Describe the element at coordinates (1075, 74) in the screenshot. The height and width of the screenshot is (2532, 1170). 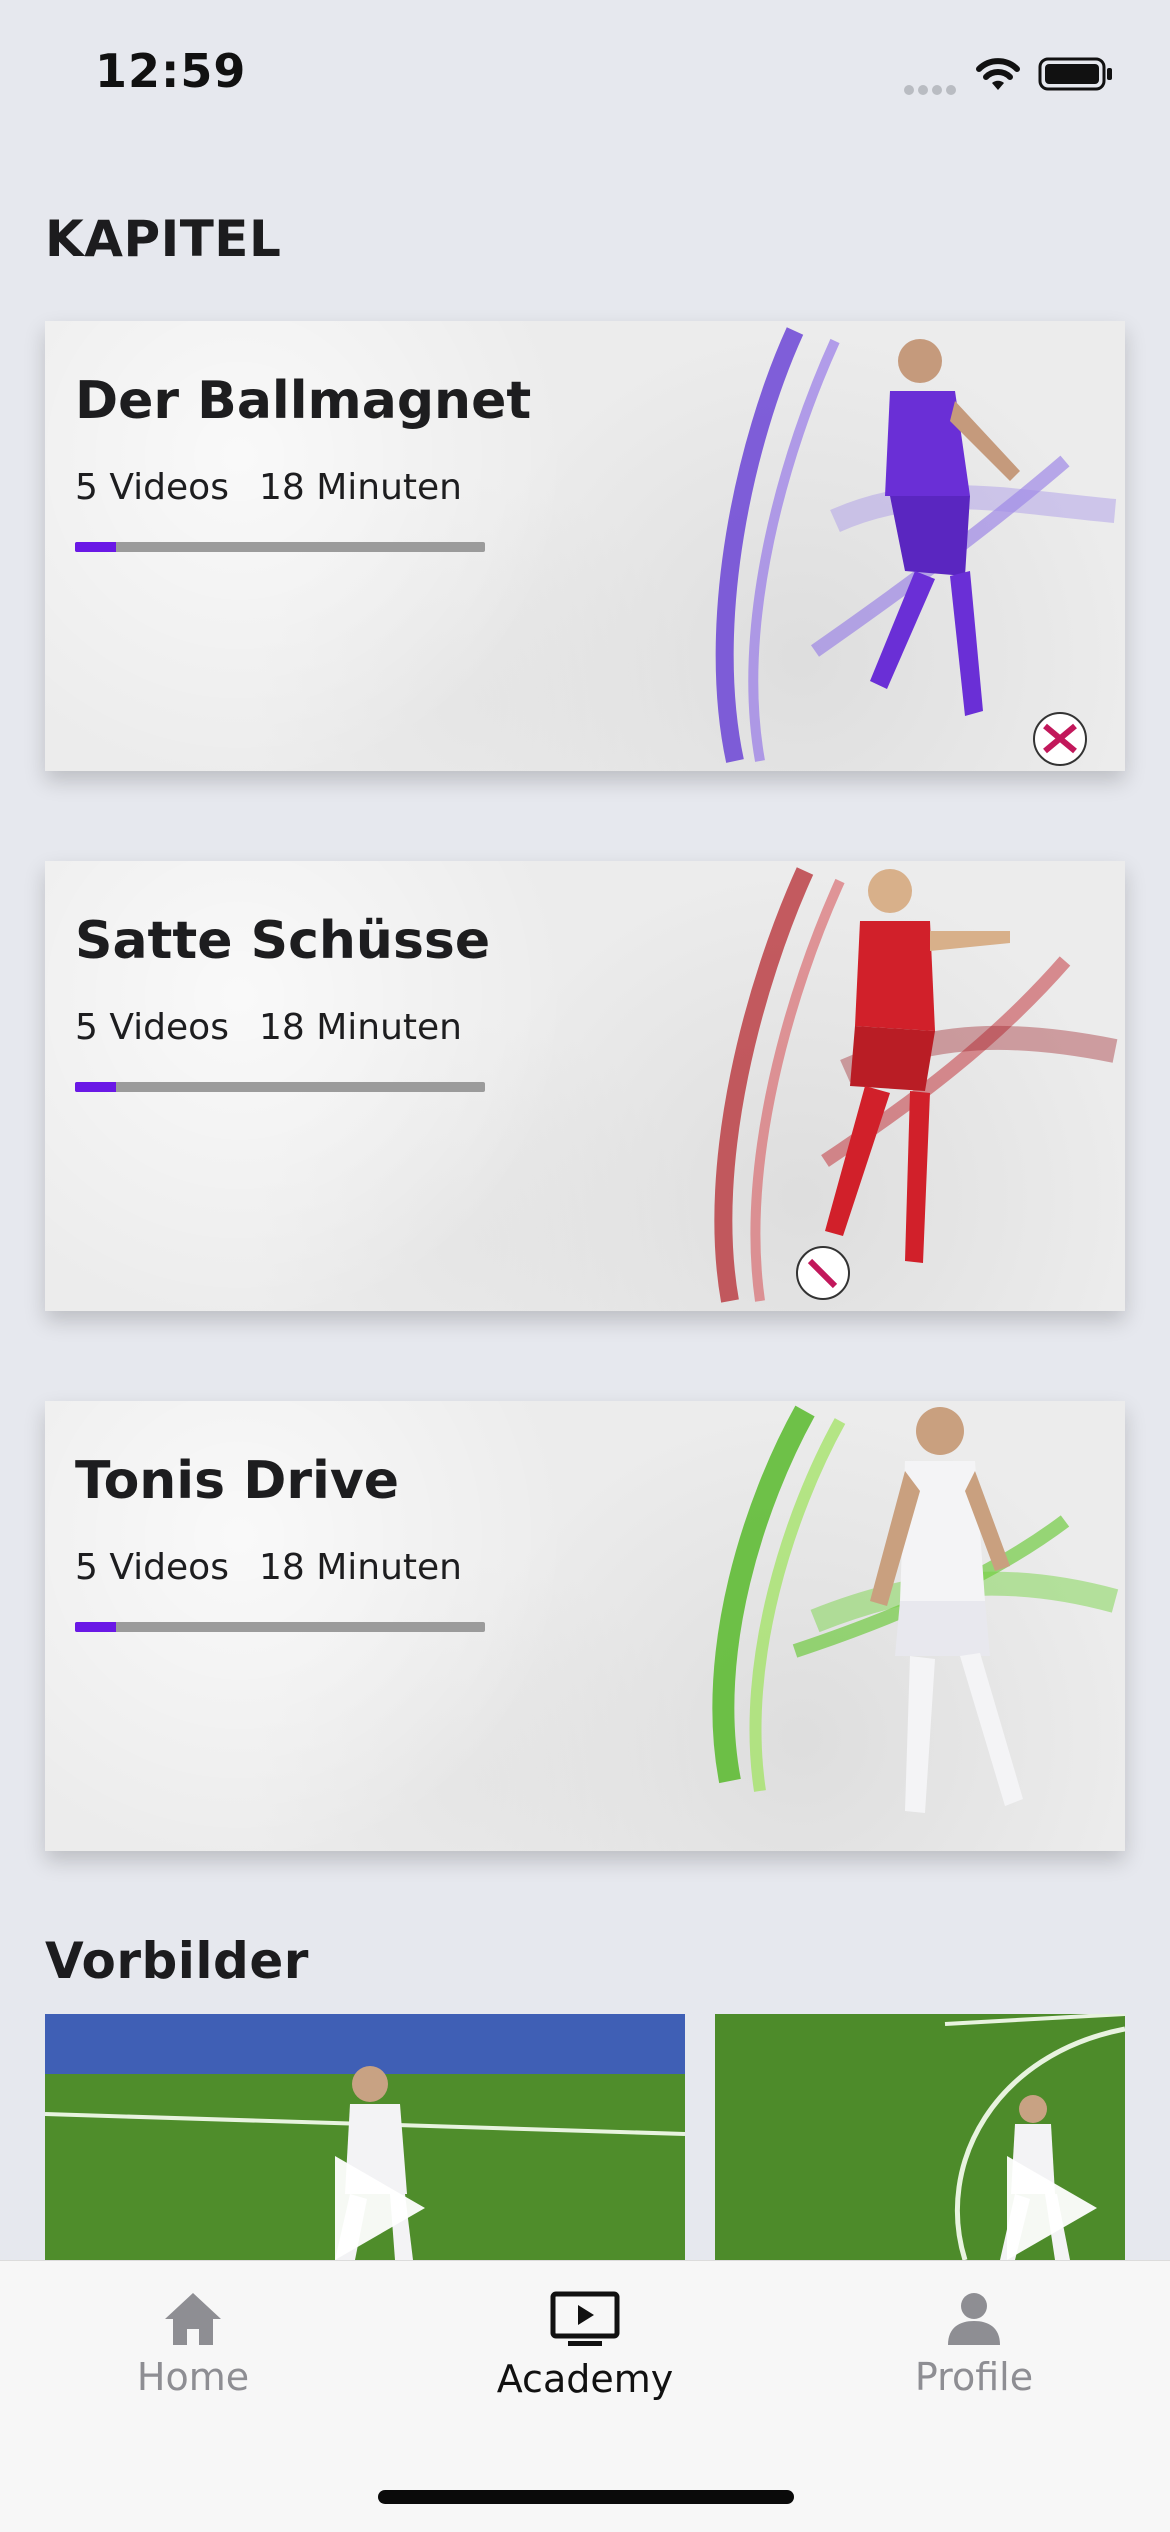
I see `battery-icon` at that location.